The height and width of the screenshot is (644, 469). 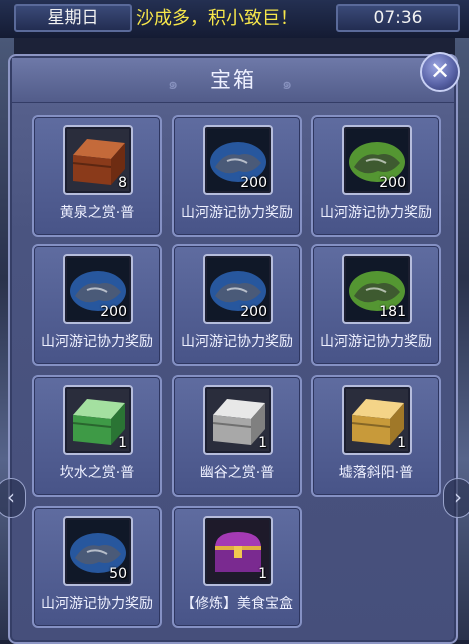 I want to click on right-swirl-ornament-icon: ๑, so click(x=287, y=83).